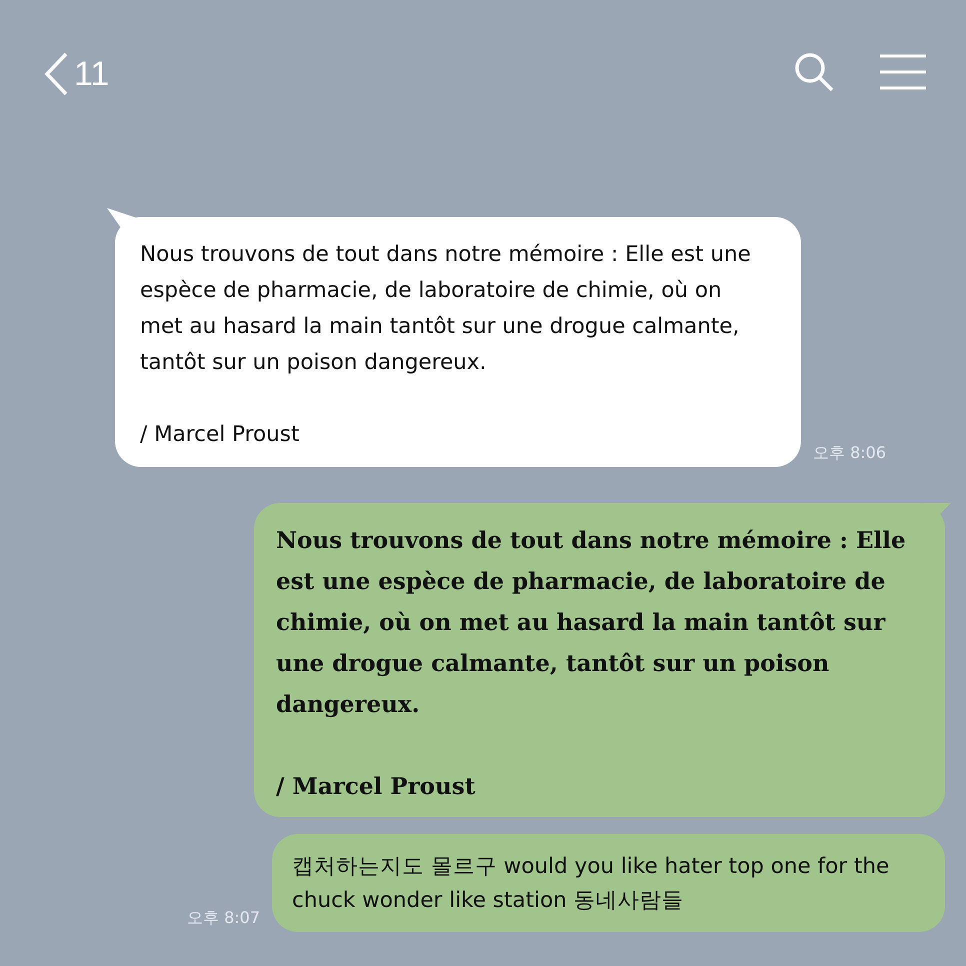 This screenshot has width=966, height=966. Describe the element at coordinates (223, 918) in the screenshot. I see `message-time: 오후 8:07` at that location.